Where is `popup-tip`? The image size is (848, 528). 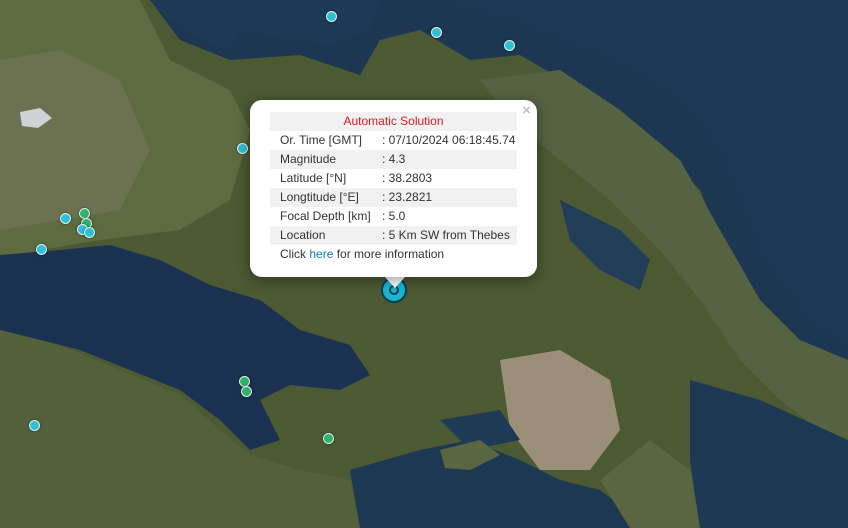 popup-tip is located at coordinates (395, 282).